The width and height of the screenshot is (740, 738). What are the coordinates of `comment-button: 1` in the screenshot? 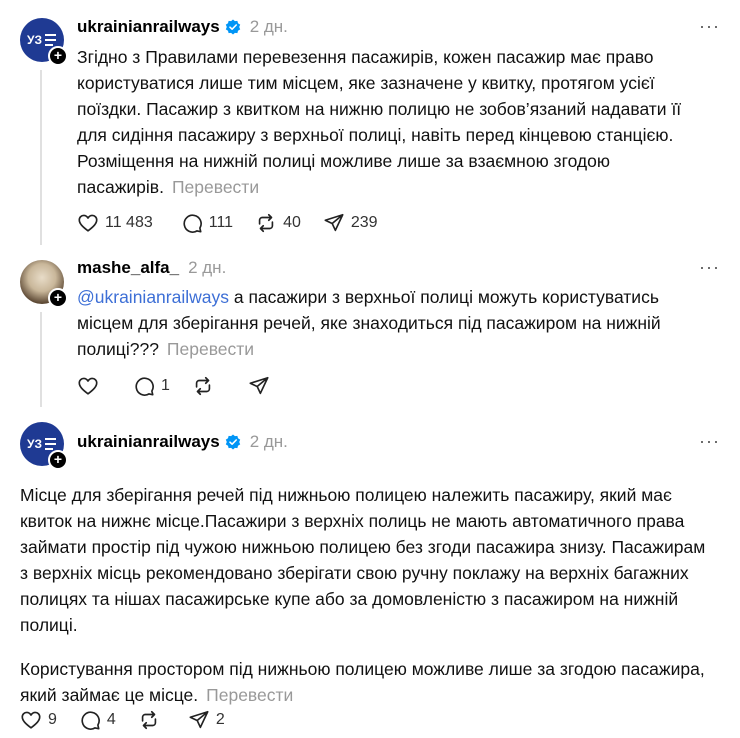 It's located at (151, 386).